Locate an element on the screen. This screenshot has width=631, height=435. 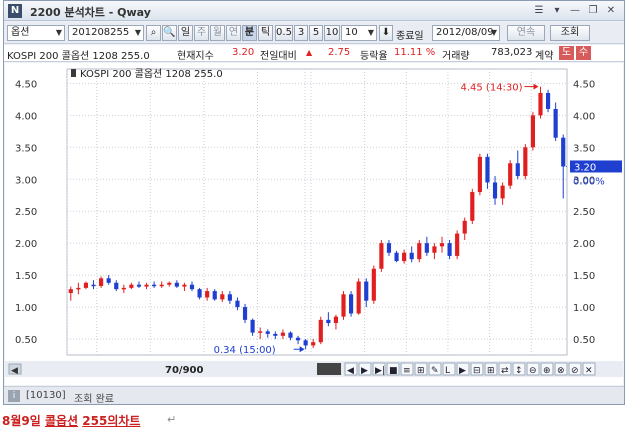
dropdown-icon: ▾ is located at coordinates (557, 11).